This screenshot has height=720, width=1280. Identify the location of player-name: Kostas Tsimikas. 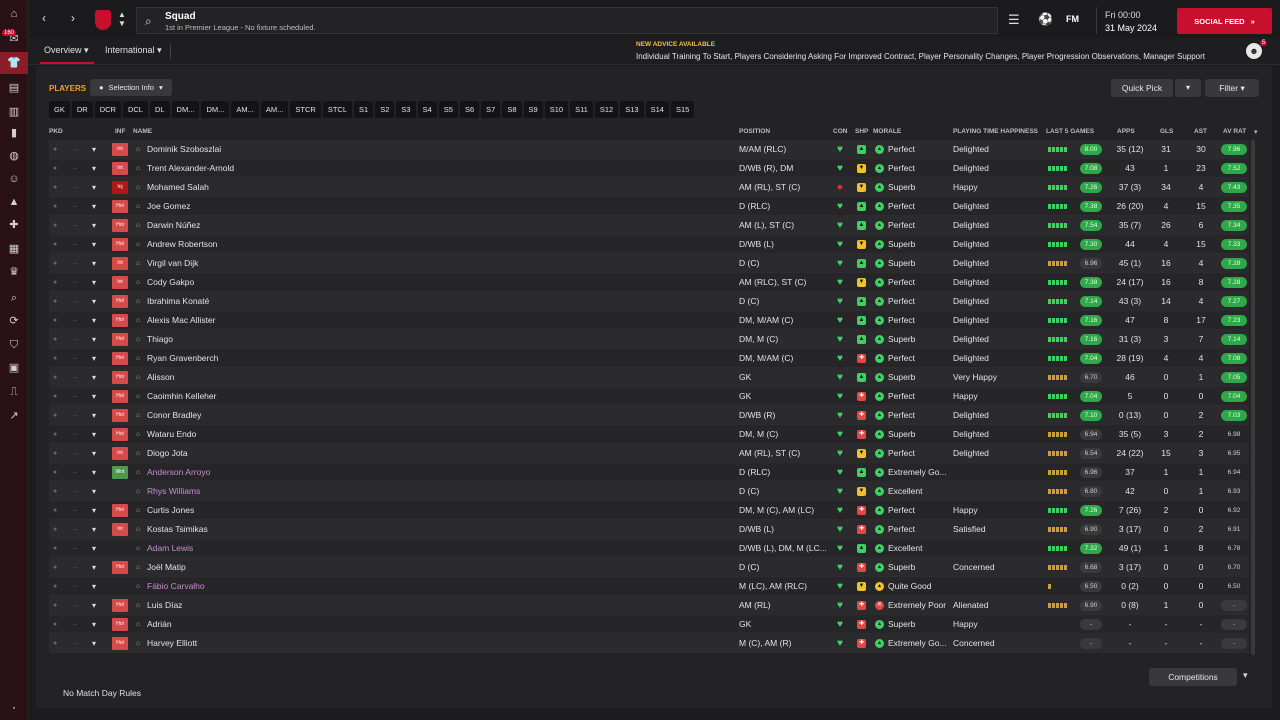
(337, 529).